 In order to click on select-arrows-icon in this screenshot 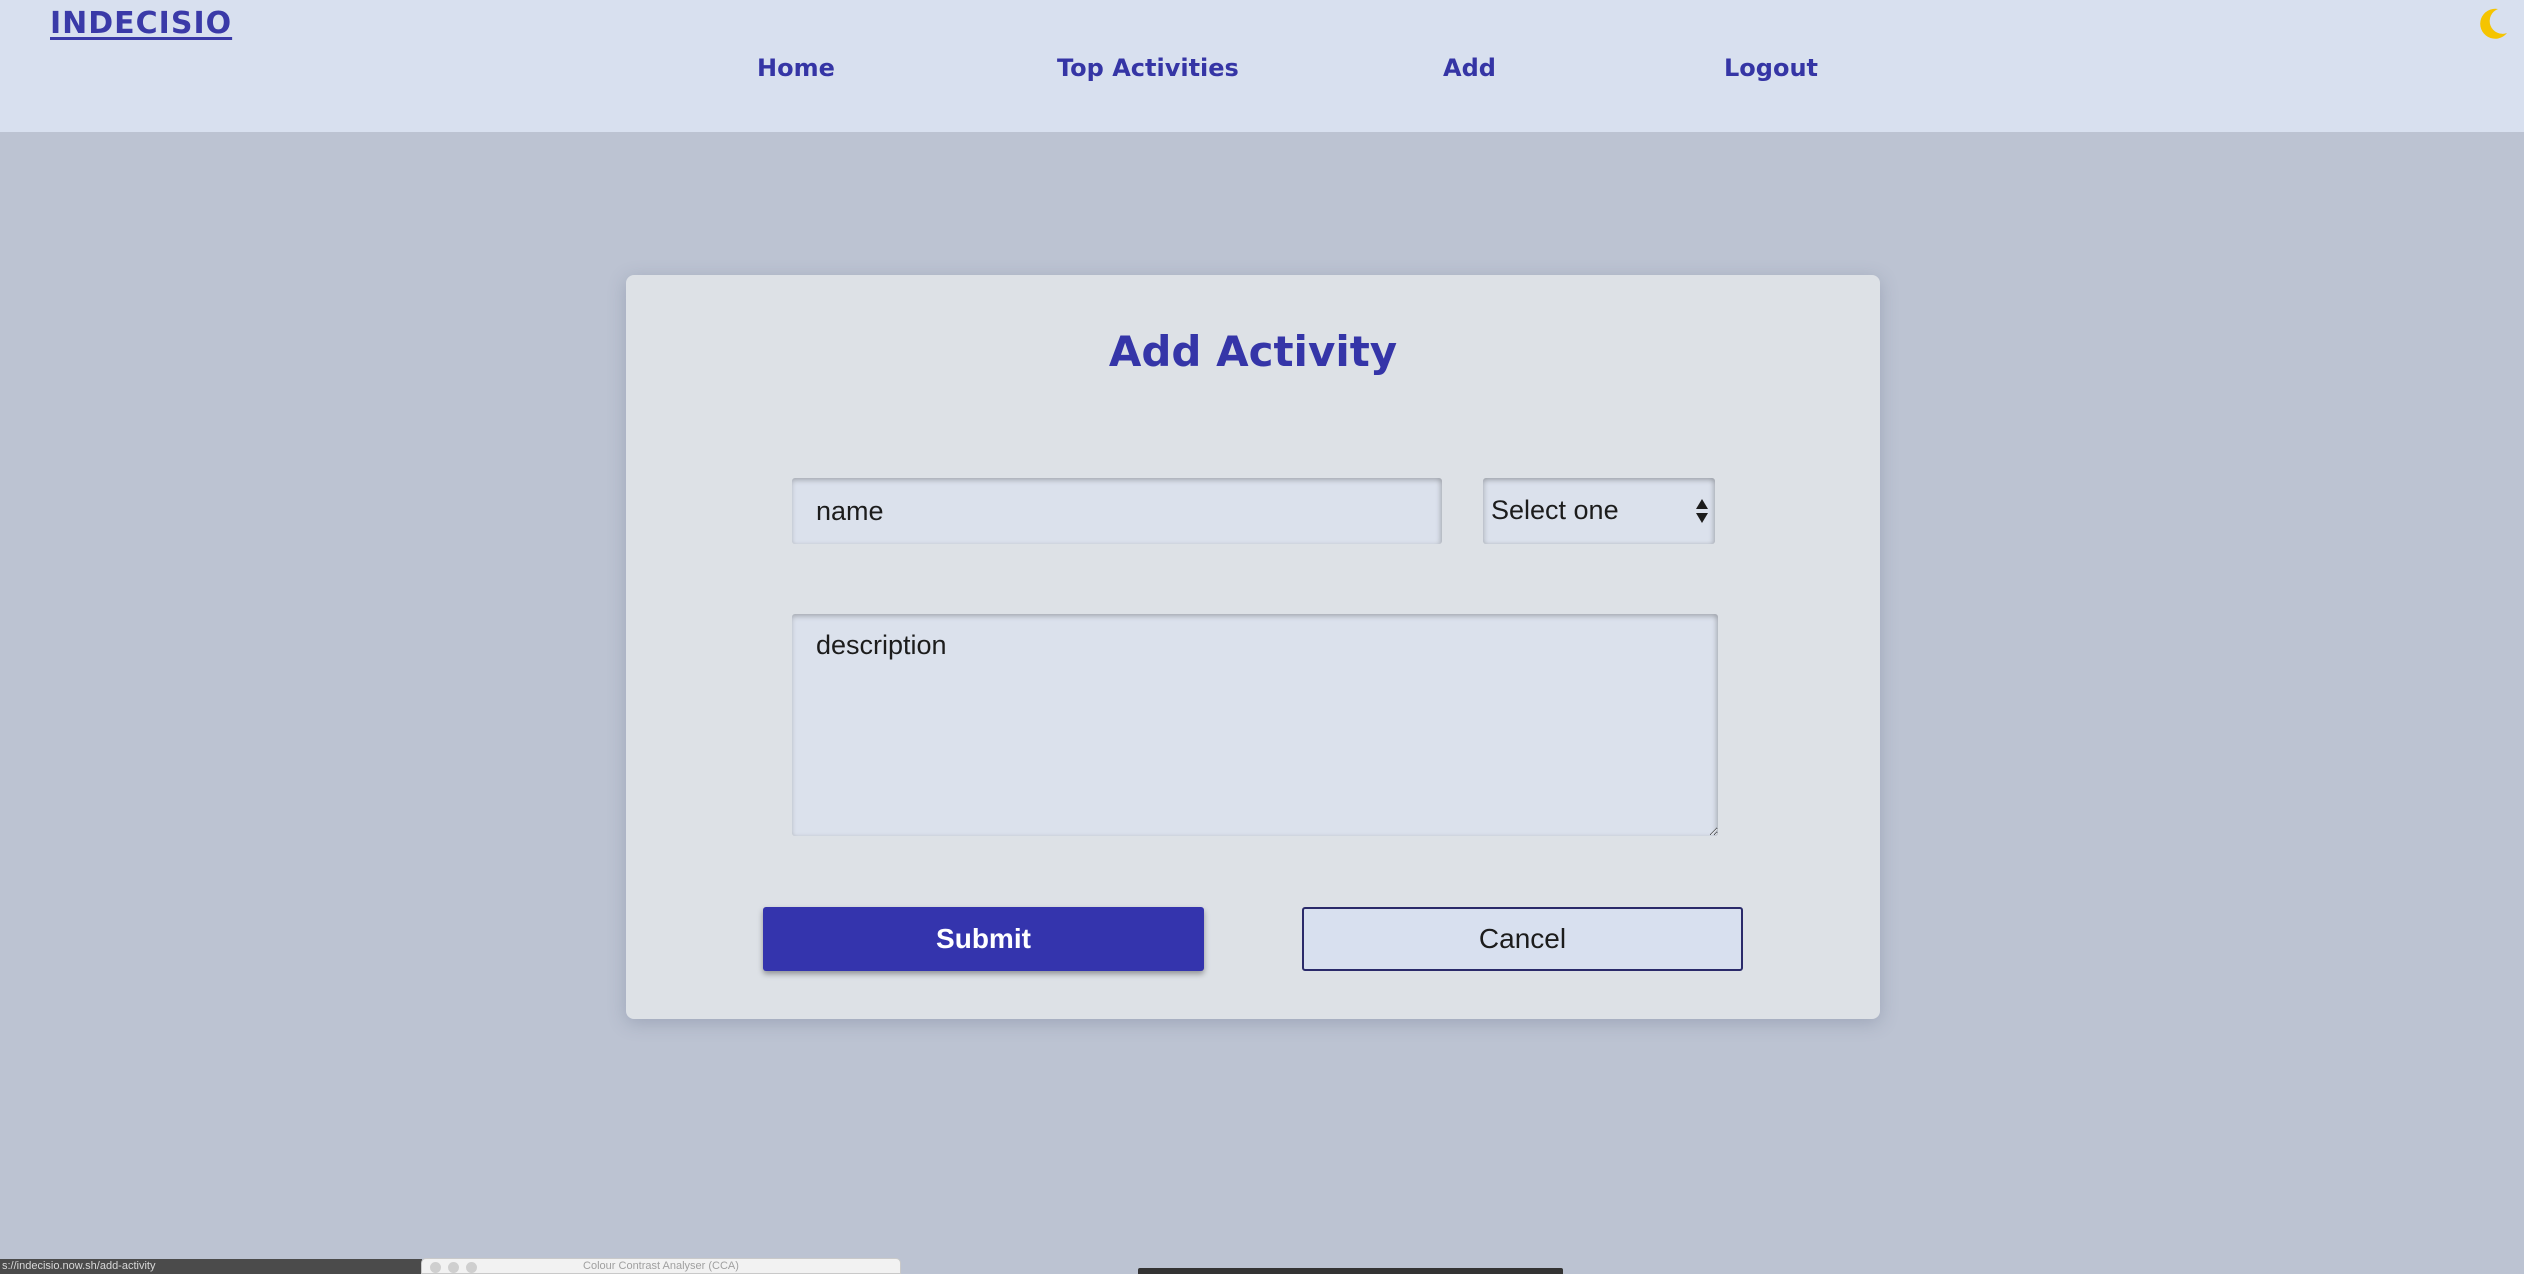, I will do `click(1702, 511)`.